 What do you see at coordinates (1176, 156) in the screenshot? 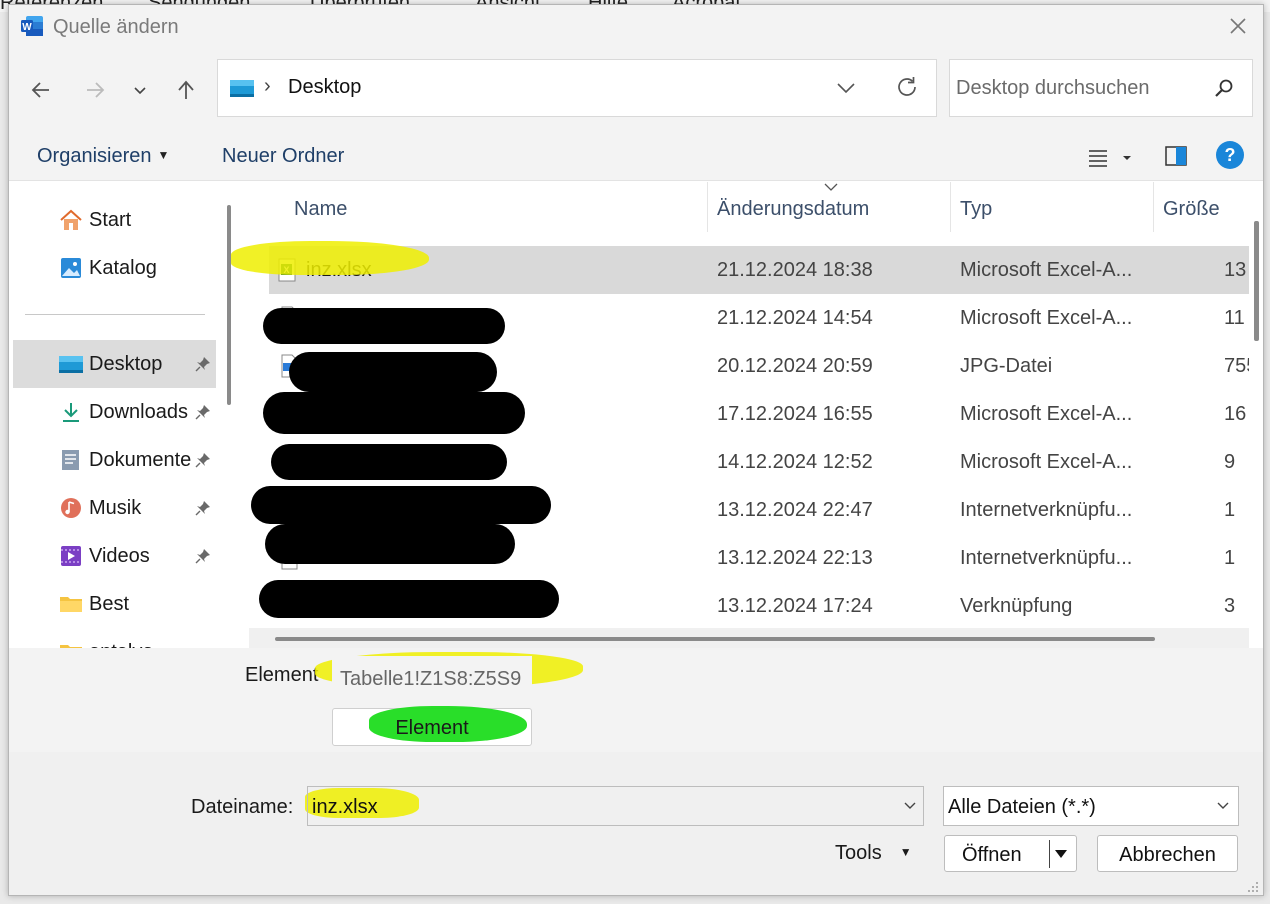
I see `preview-pane-icon` at bounding box center [1176, 156].